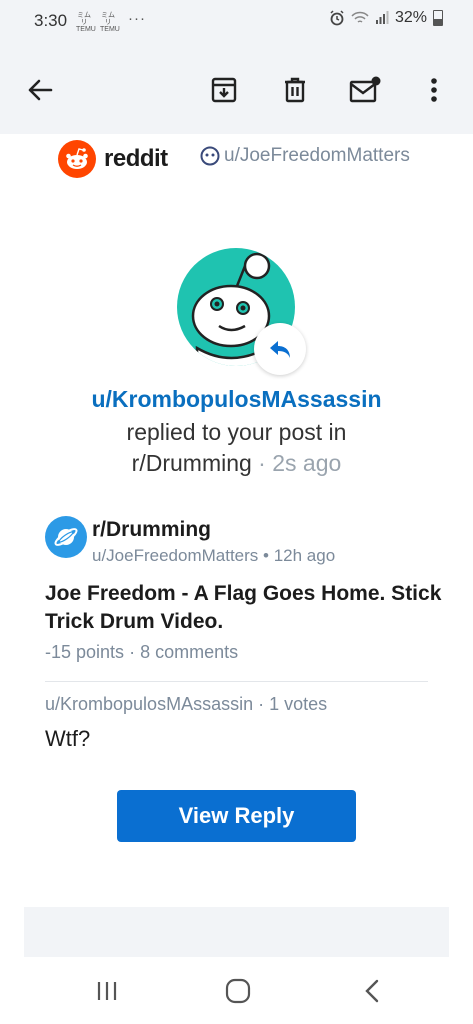 This screenshot has width=473, height=1024. Describe the element at coordinates (224, 90) in the screenshot. I see `archive-icon` at that location.